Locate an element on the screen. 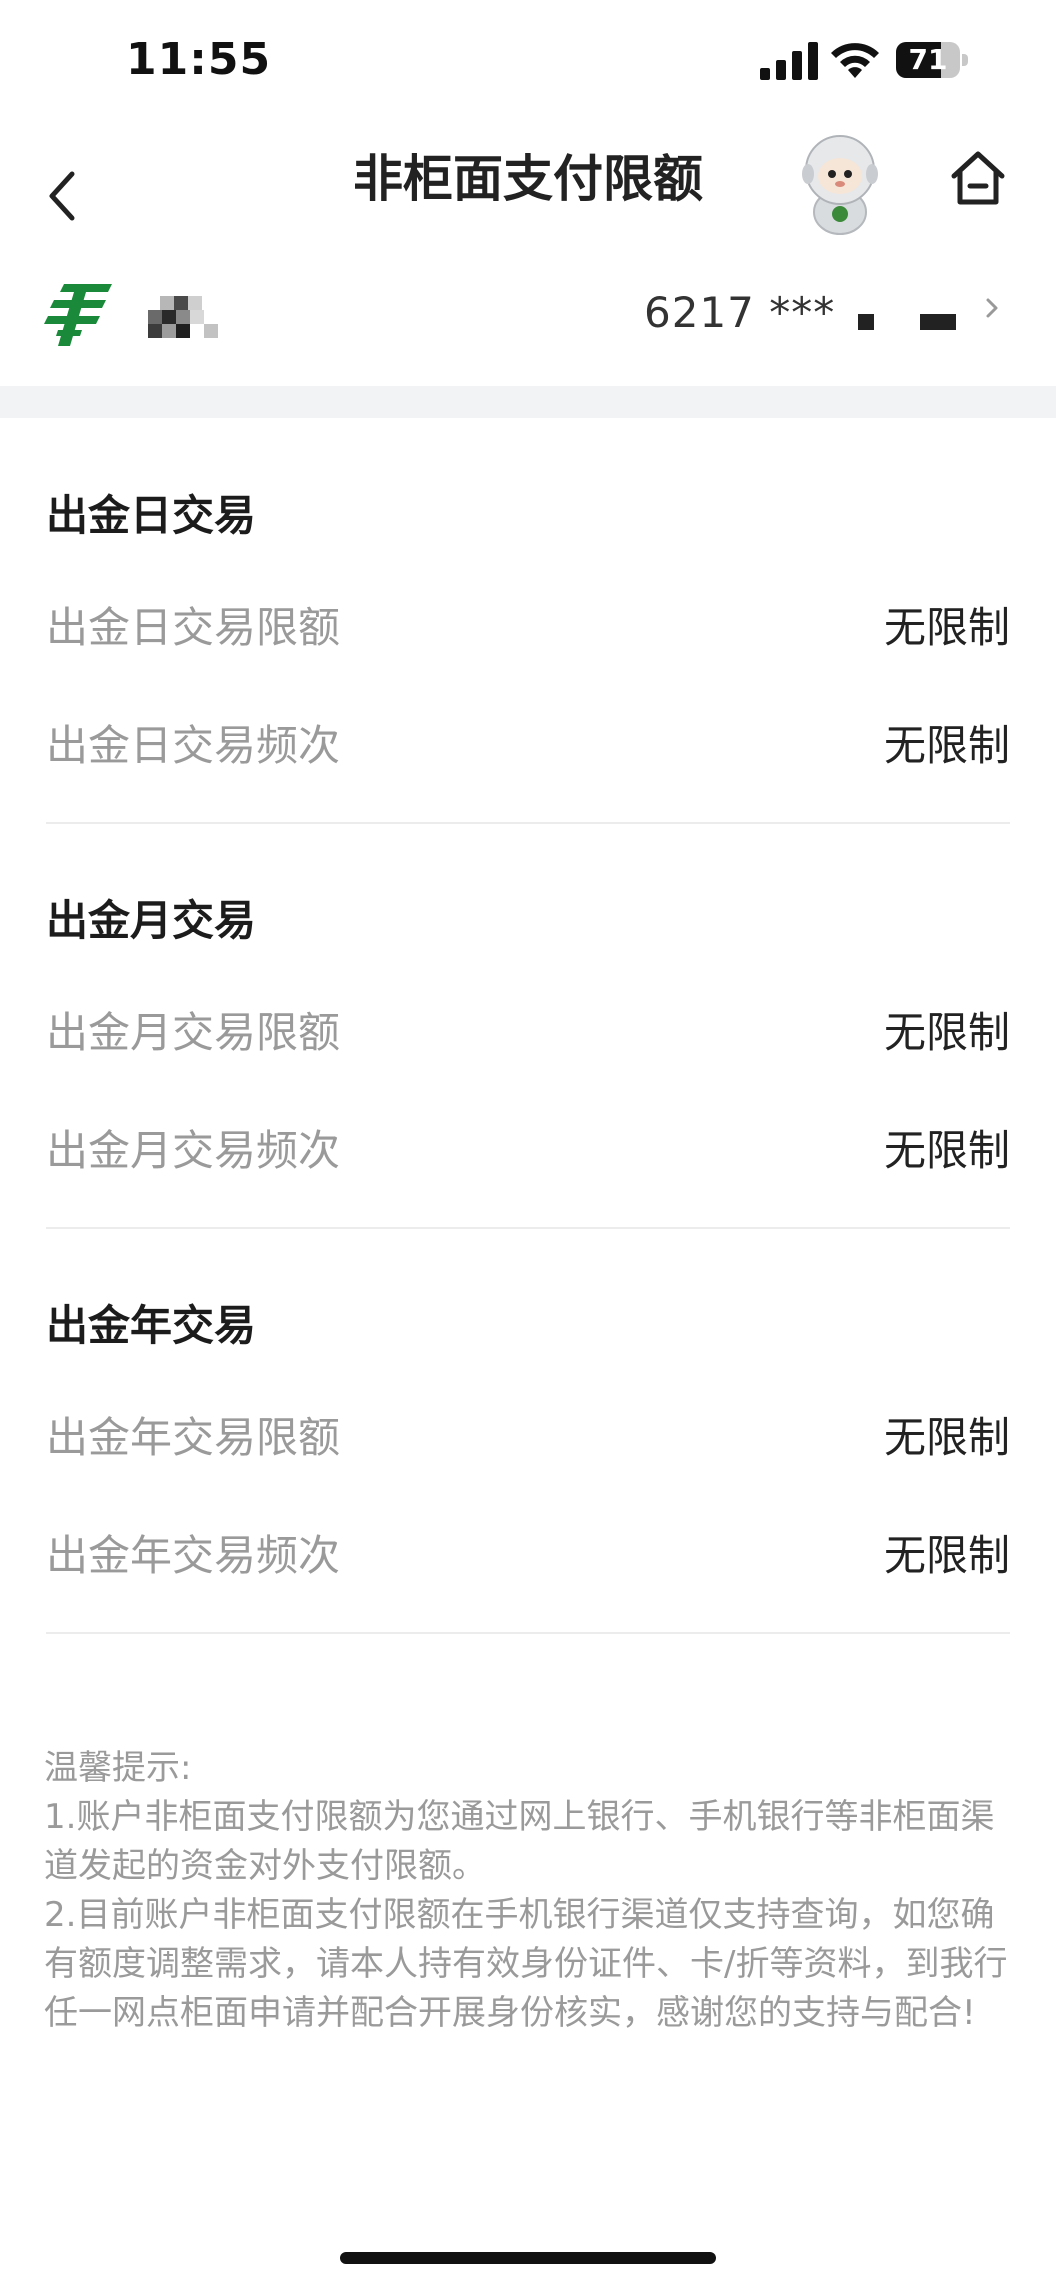  battery-icon: 71 is located at coordinates (933, 60).